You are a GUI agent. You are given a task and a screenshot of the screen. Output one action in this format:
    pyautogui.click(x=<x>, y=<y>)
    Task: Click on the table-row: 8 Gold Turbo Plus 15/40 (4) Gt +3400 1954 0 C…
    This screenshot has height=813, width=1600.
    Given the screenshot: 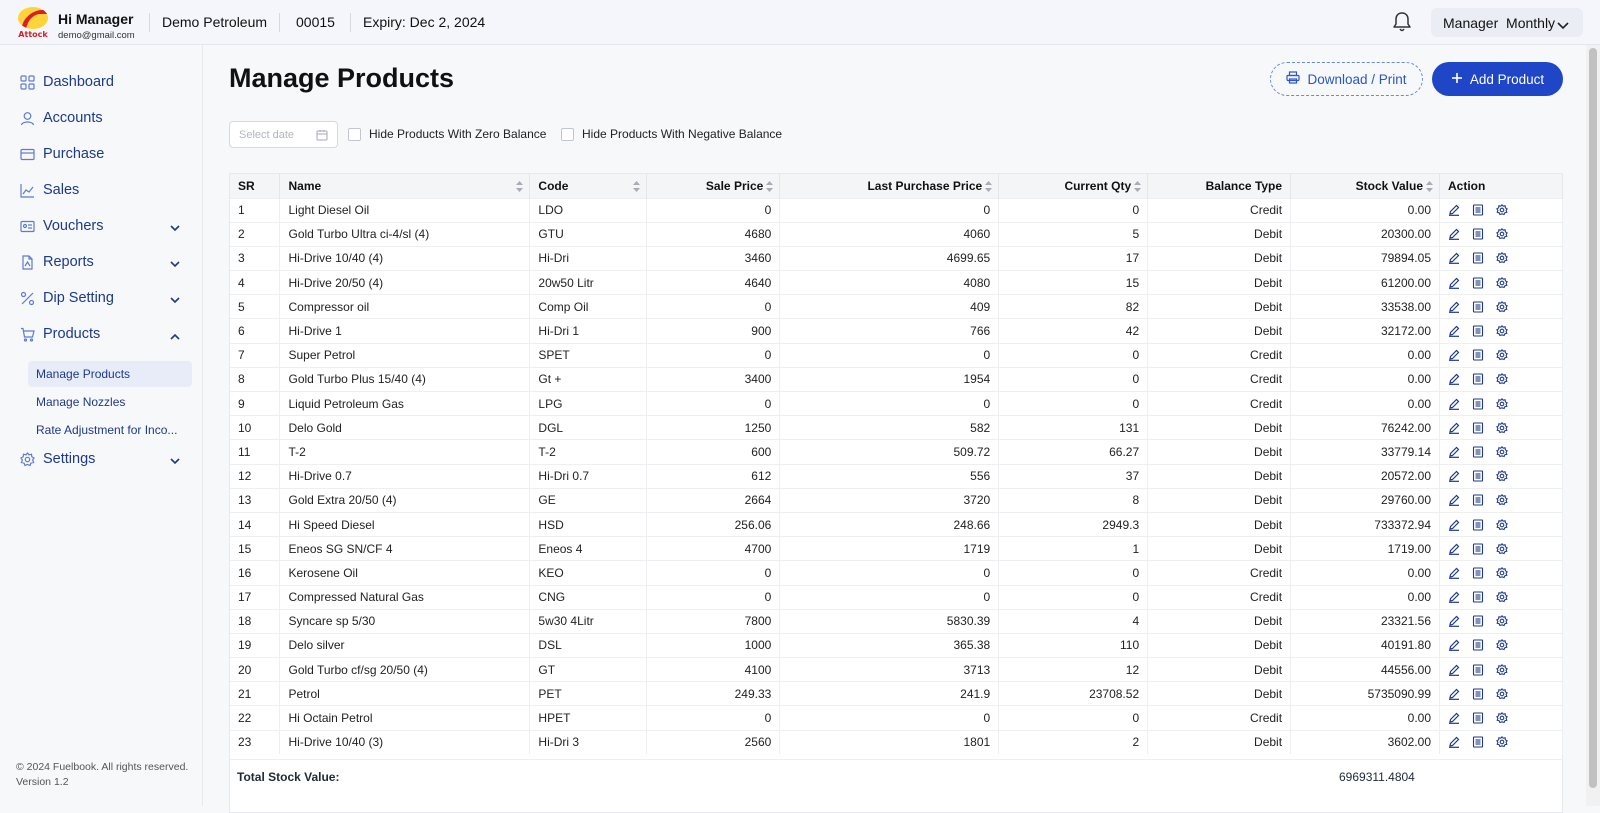 What is the action you would take?
    pyautogui.click(x=896, y=379)
    